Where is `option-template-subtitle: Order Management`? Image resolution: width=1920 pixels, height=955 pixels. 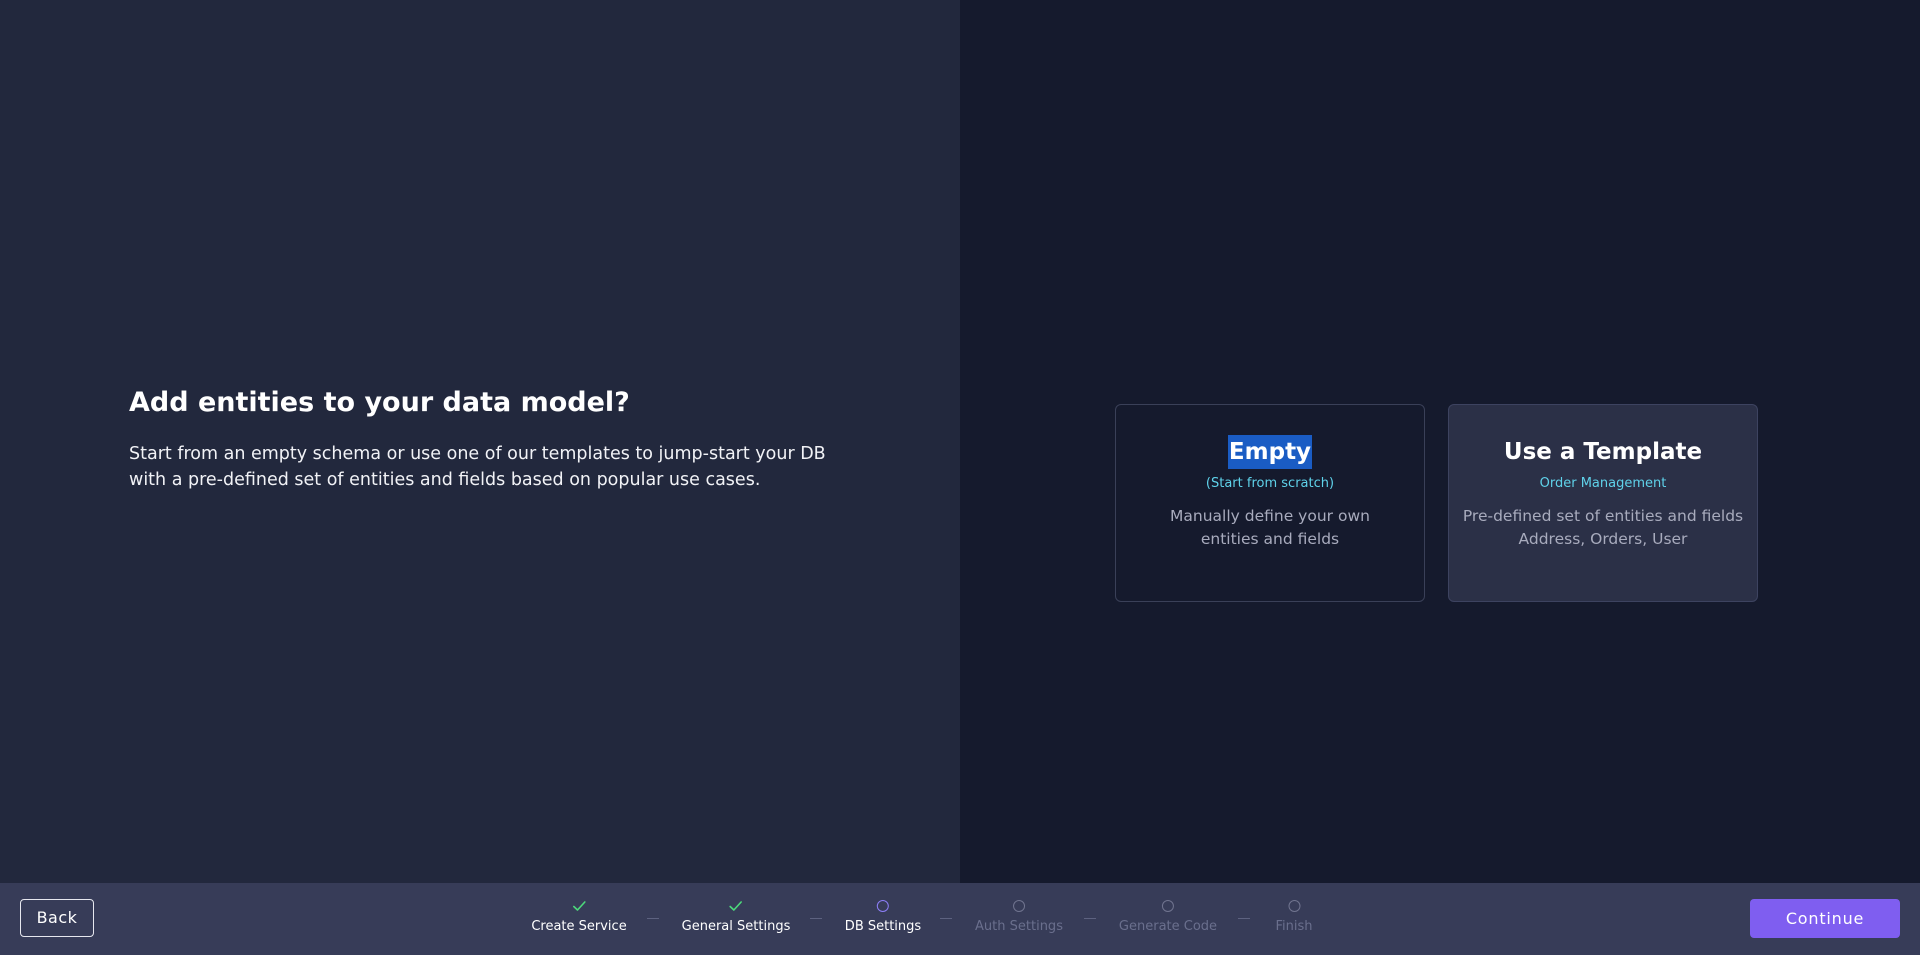
option-template-subtitle: Order Management is located at coordinates (1603, 483).